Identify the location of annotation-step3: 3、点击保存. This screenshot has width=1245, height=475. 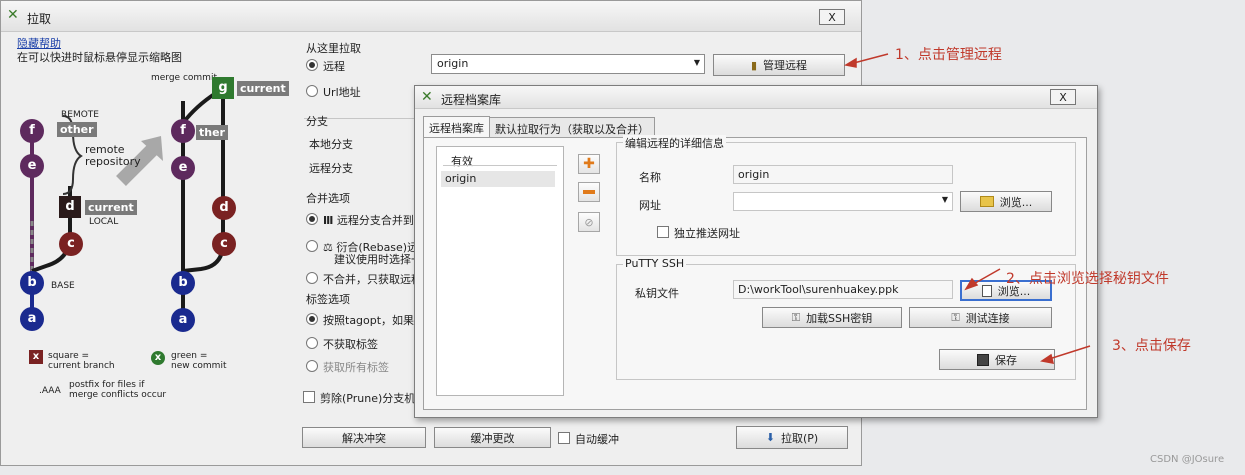
(1151, 346).